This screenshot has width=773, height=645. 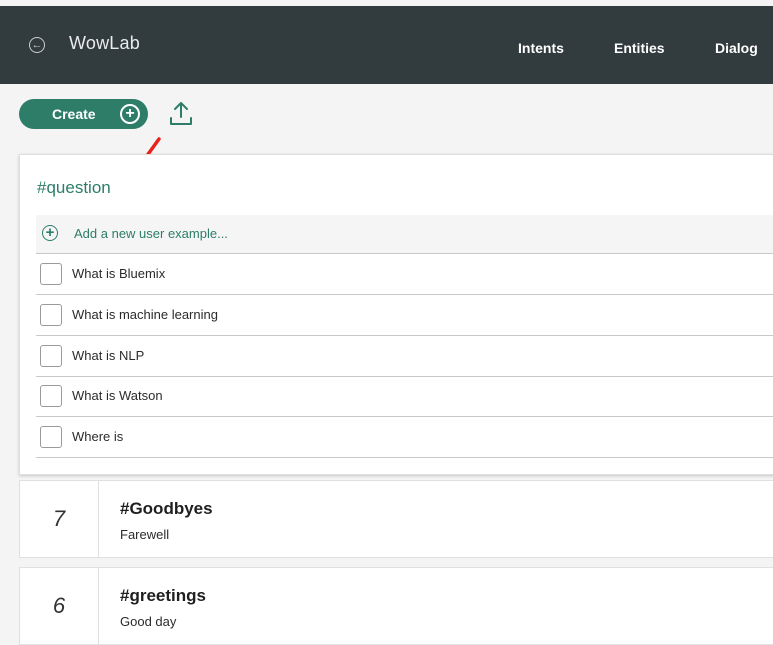 What do you see at coordinates (386, 45) in the screenshot?
I see `top-navigation-bar: ← WowLab Intents Entities Dialog` at bounding box center [386, 45].